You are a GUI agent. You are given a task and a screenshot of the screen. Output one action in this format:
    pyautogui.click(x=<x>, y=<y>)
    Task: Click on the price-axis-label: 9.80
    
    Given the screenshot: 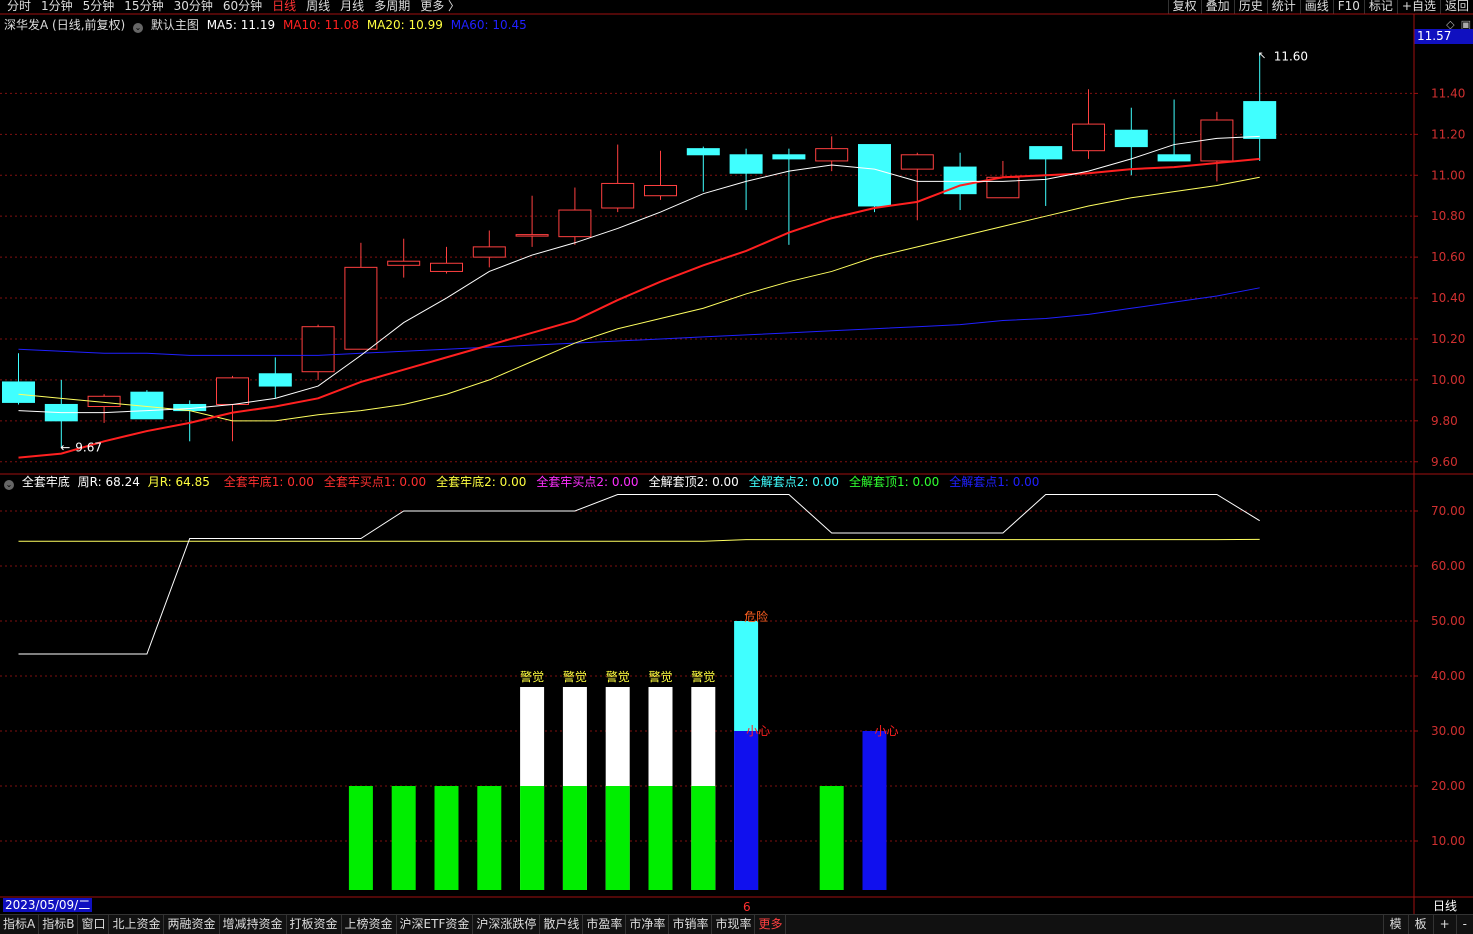 What is the action you would take?
    pyautogui.click(x=1444, y=421)
    